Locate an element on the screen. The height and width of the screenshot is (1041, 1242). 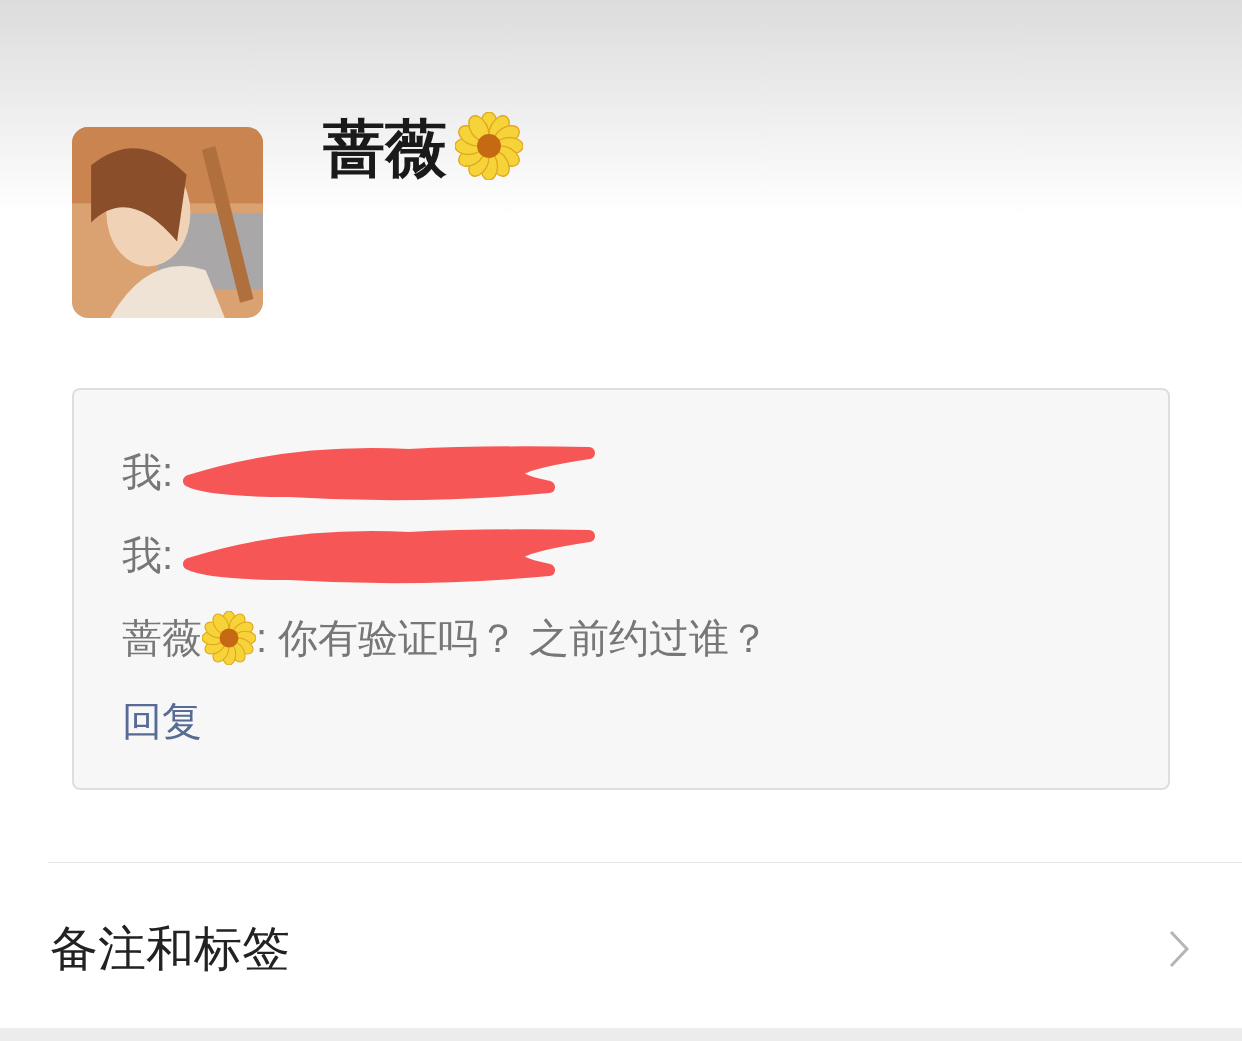
section-label: 备注和标签 is located at coordinates (170, 949).